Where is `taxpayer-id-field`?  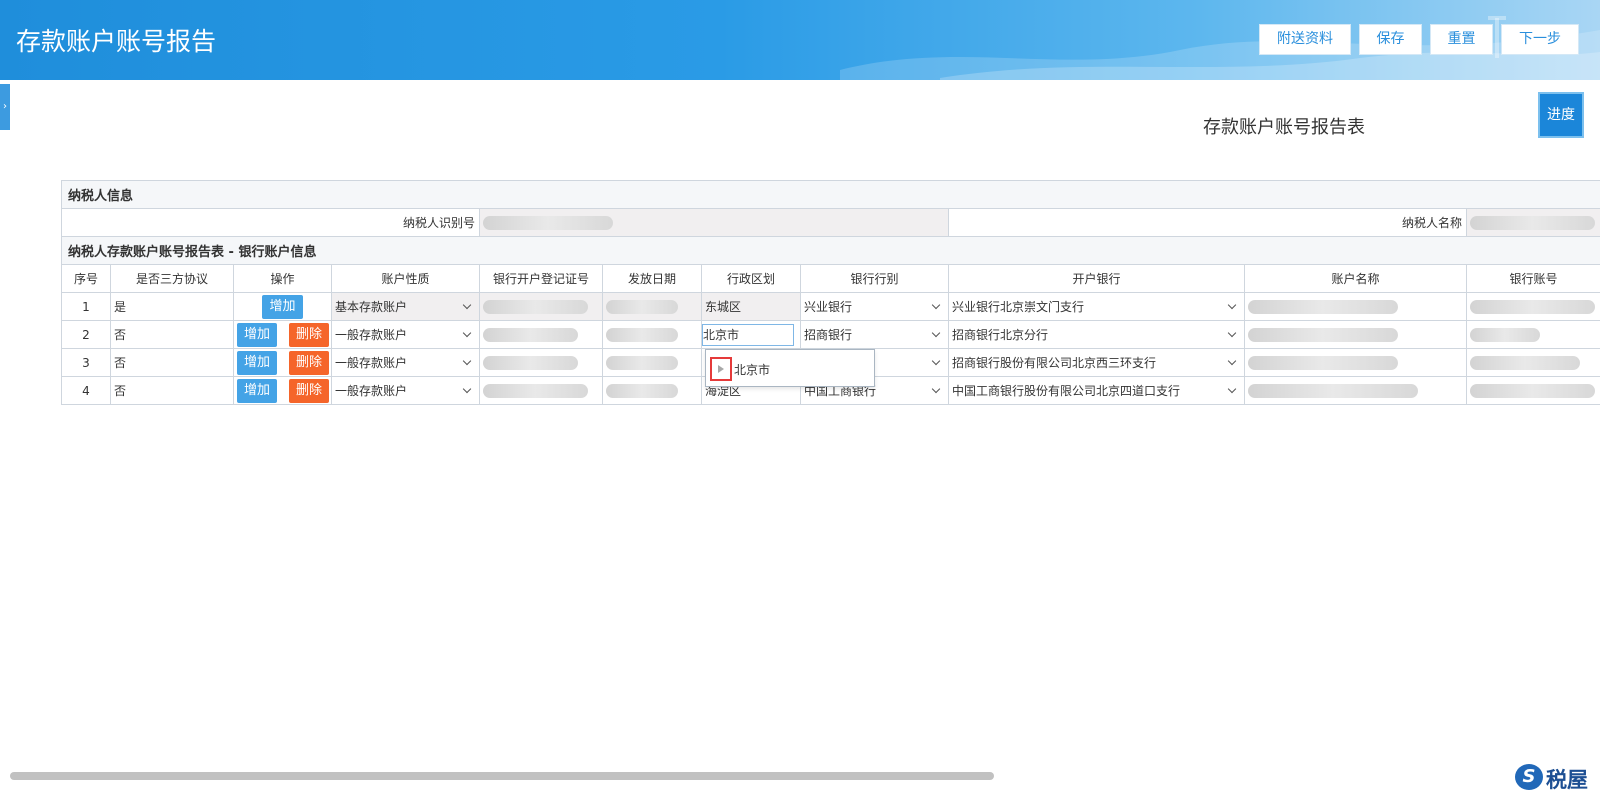
taxpayer-id-field is located at coordinates (714, 222).